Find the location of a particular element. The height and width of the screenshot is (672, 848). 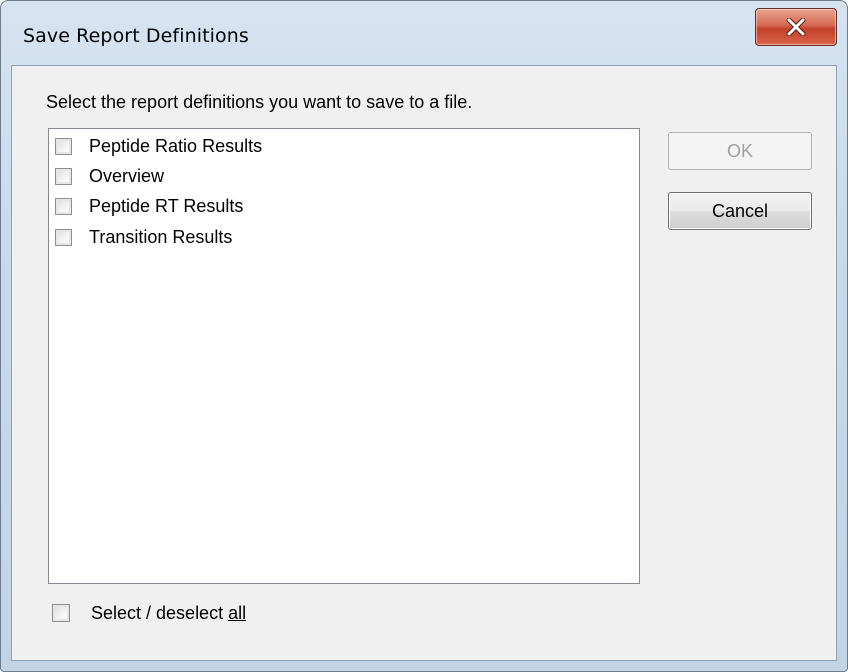

ok-button: OK is located at coordinates (740, 151).